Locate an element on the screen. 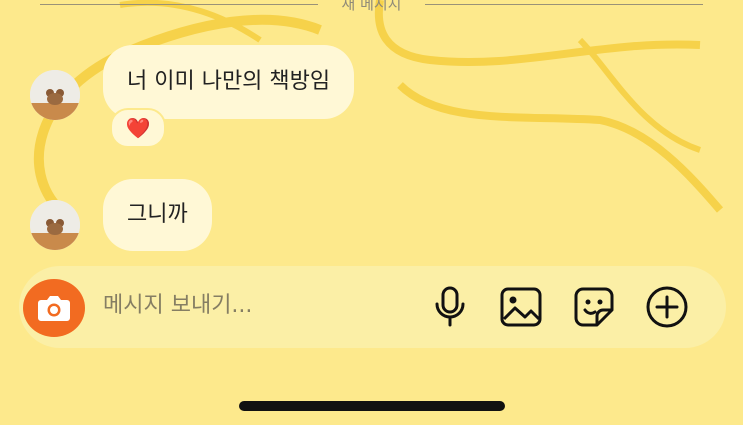 This screenshot has height=425, width=743. divider-line-left is located at coordinates (178, 4).